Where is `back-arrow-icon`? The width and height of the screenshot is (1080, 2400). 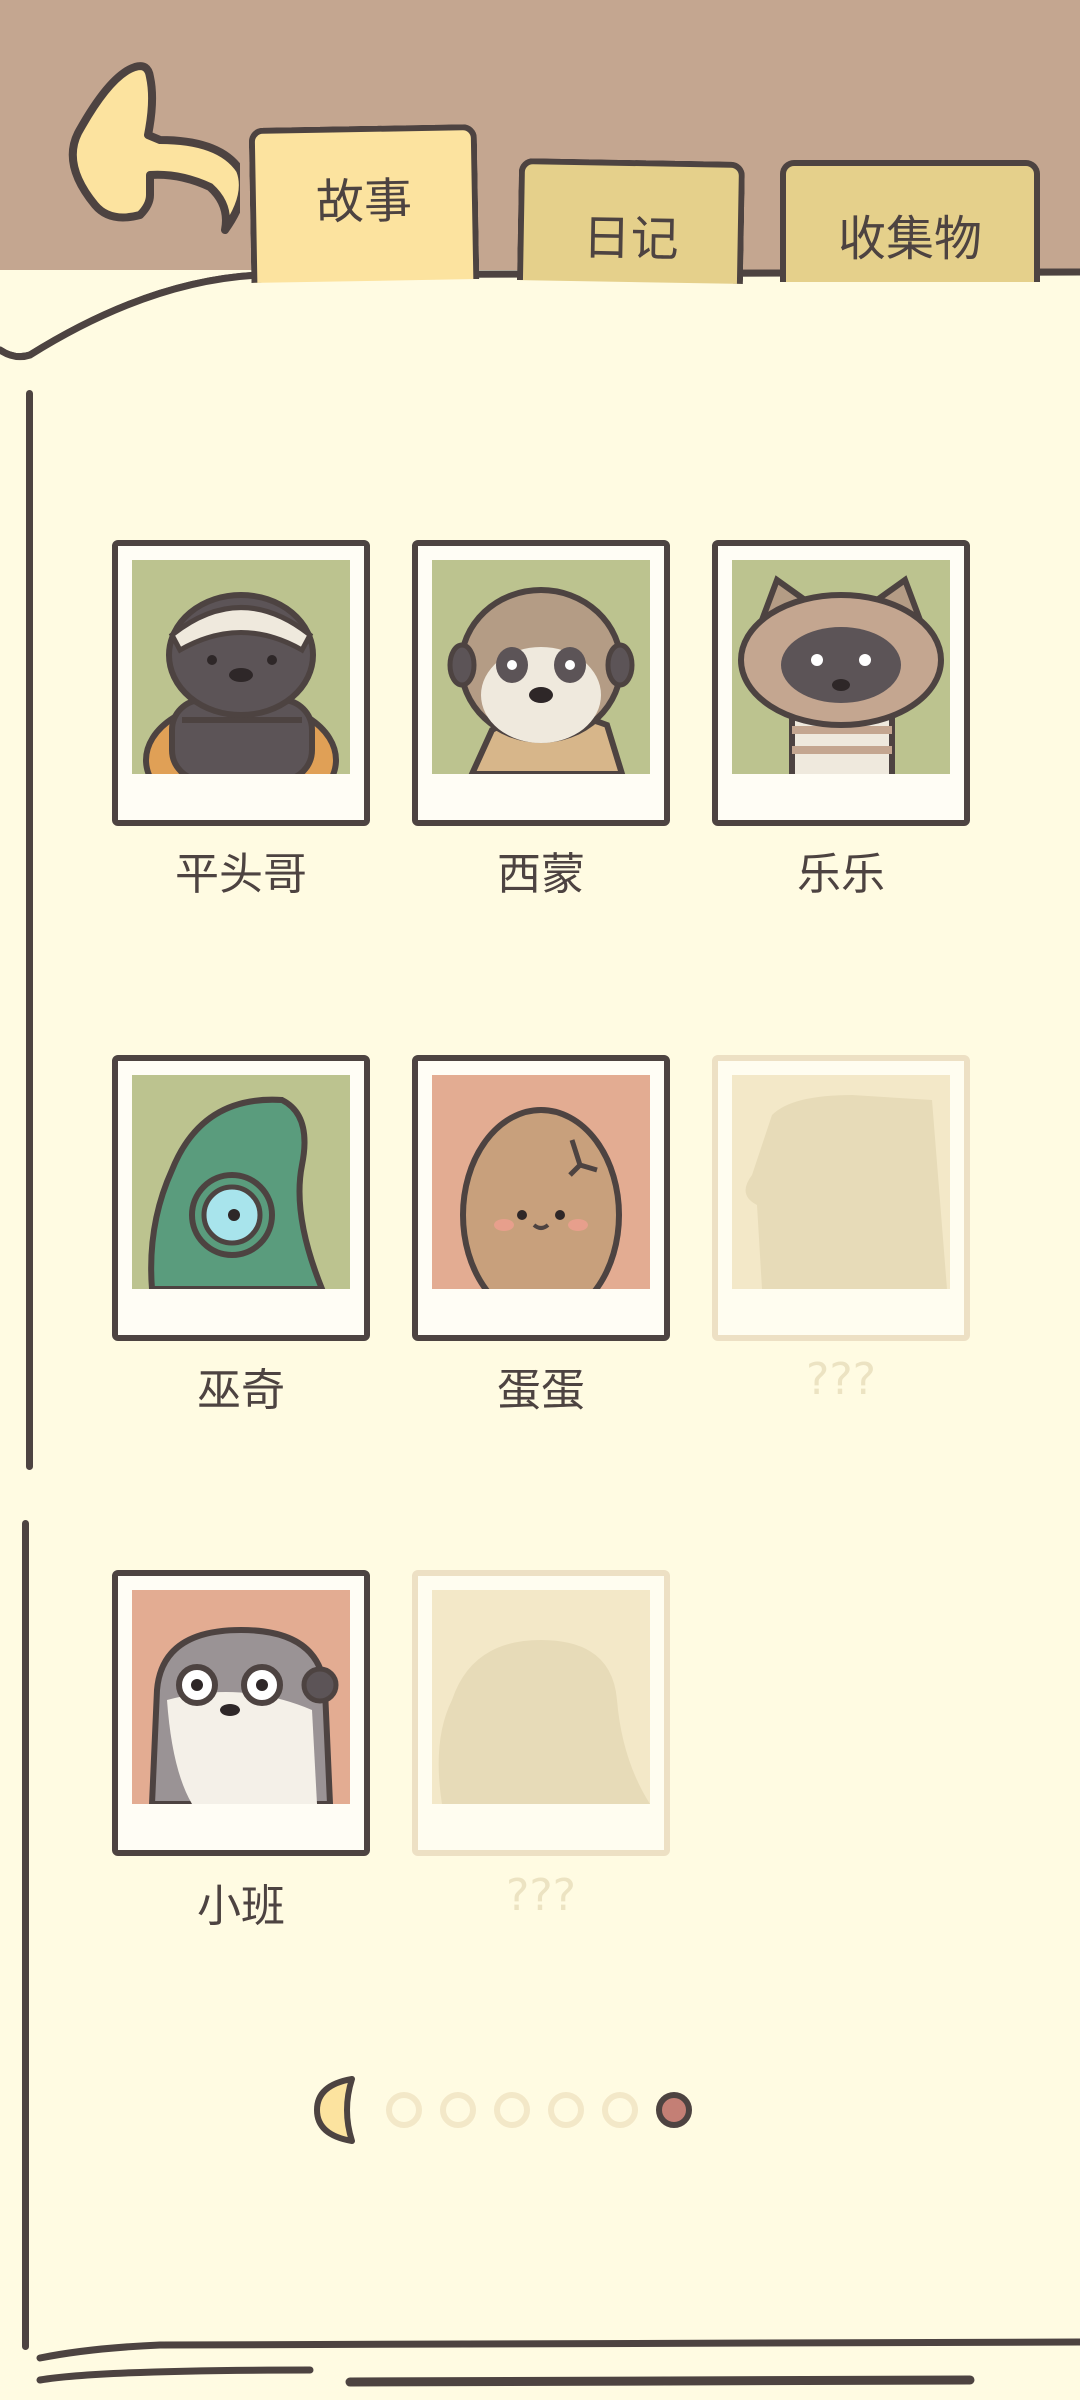 back-arrow-icon is located at coordinates (157, 148).